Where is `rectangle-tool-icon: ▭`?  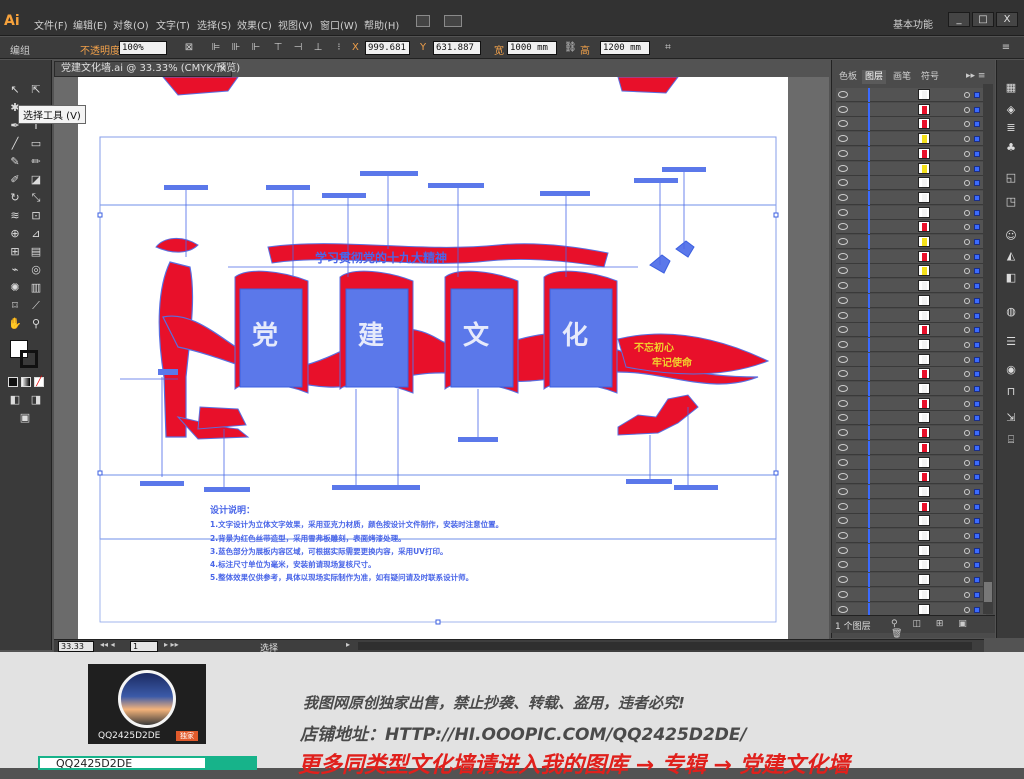
rectangle-tool-icon: ▭ is located at coordinates (36, 144).